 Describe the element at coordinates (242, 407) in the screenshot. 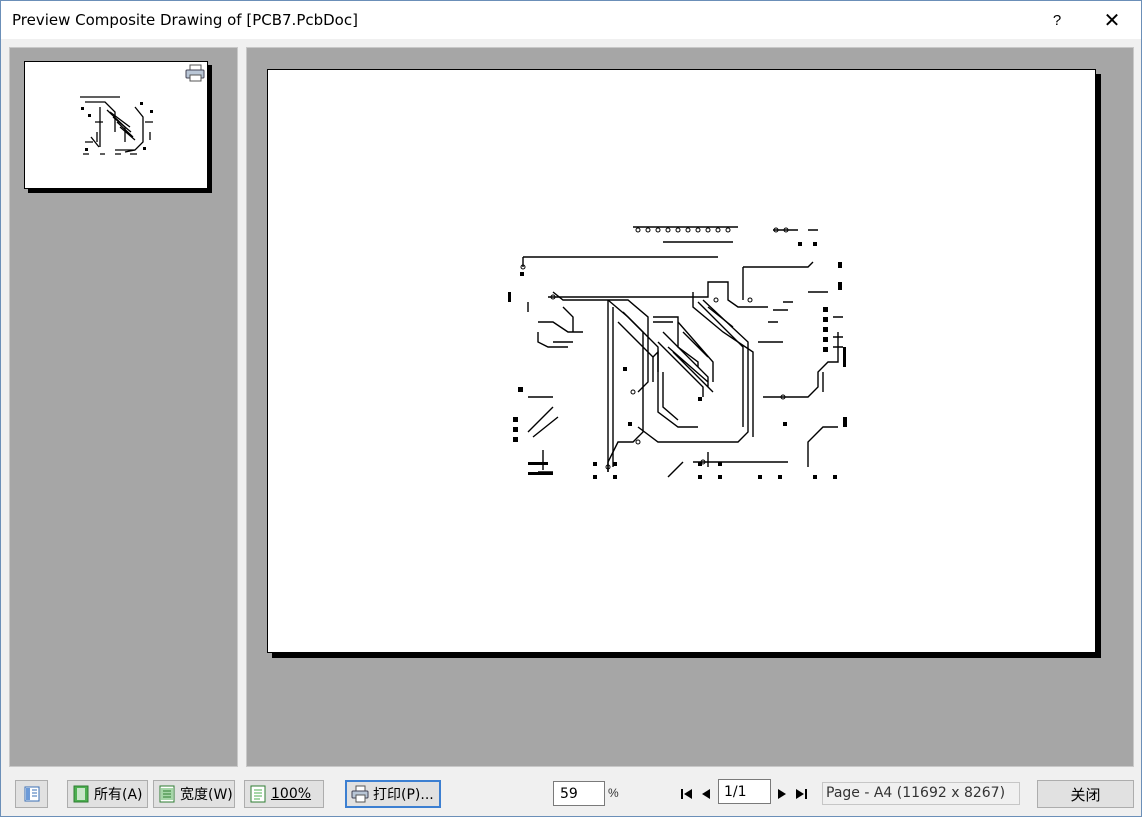

I see `pane-splitter` at that location.